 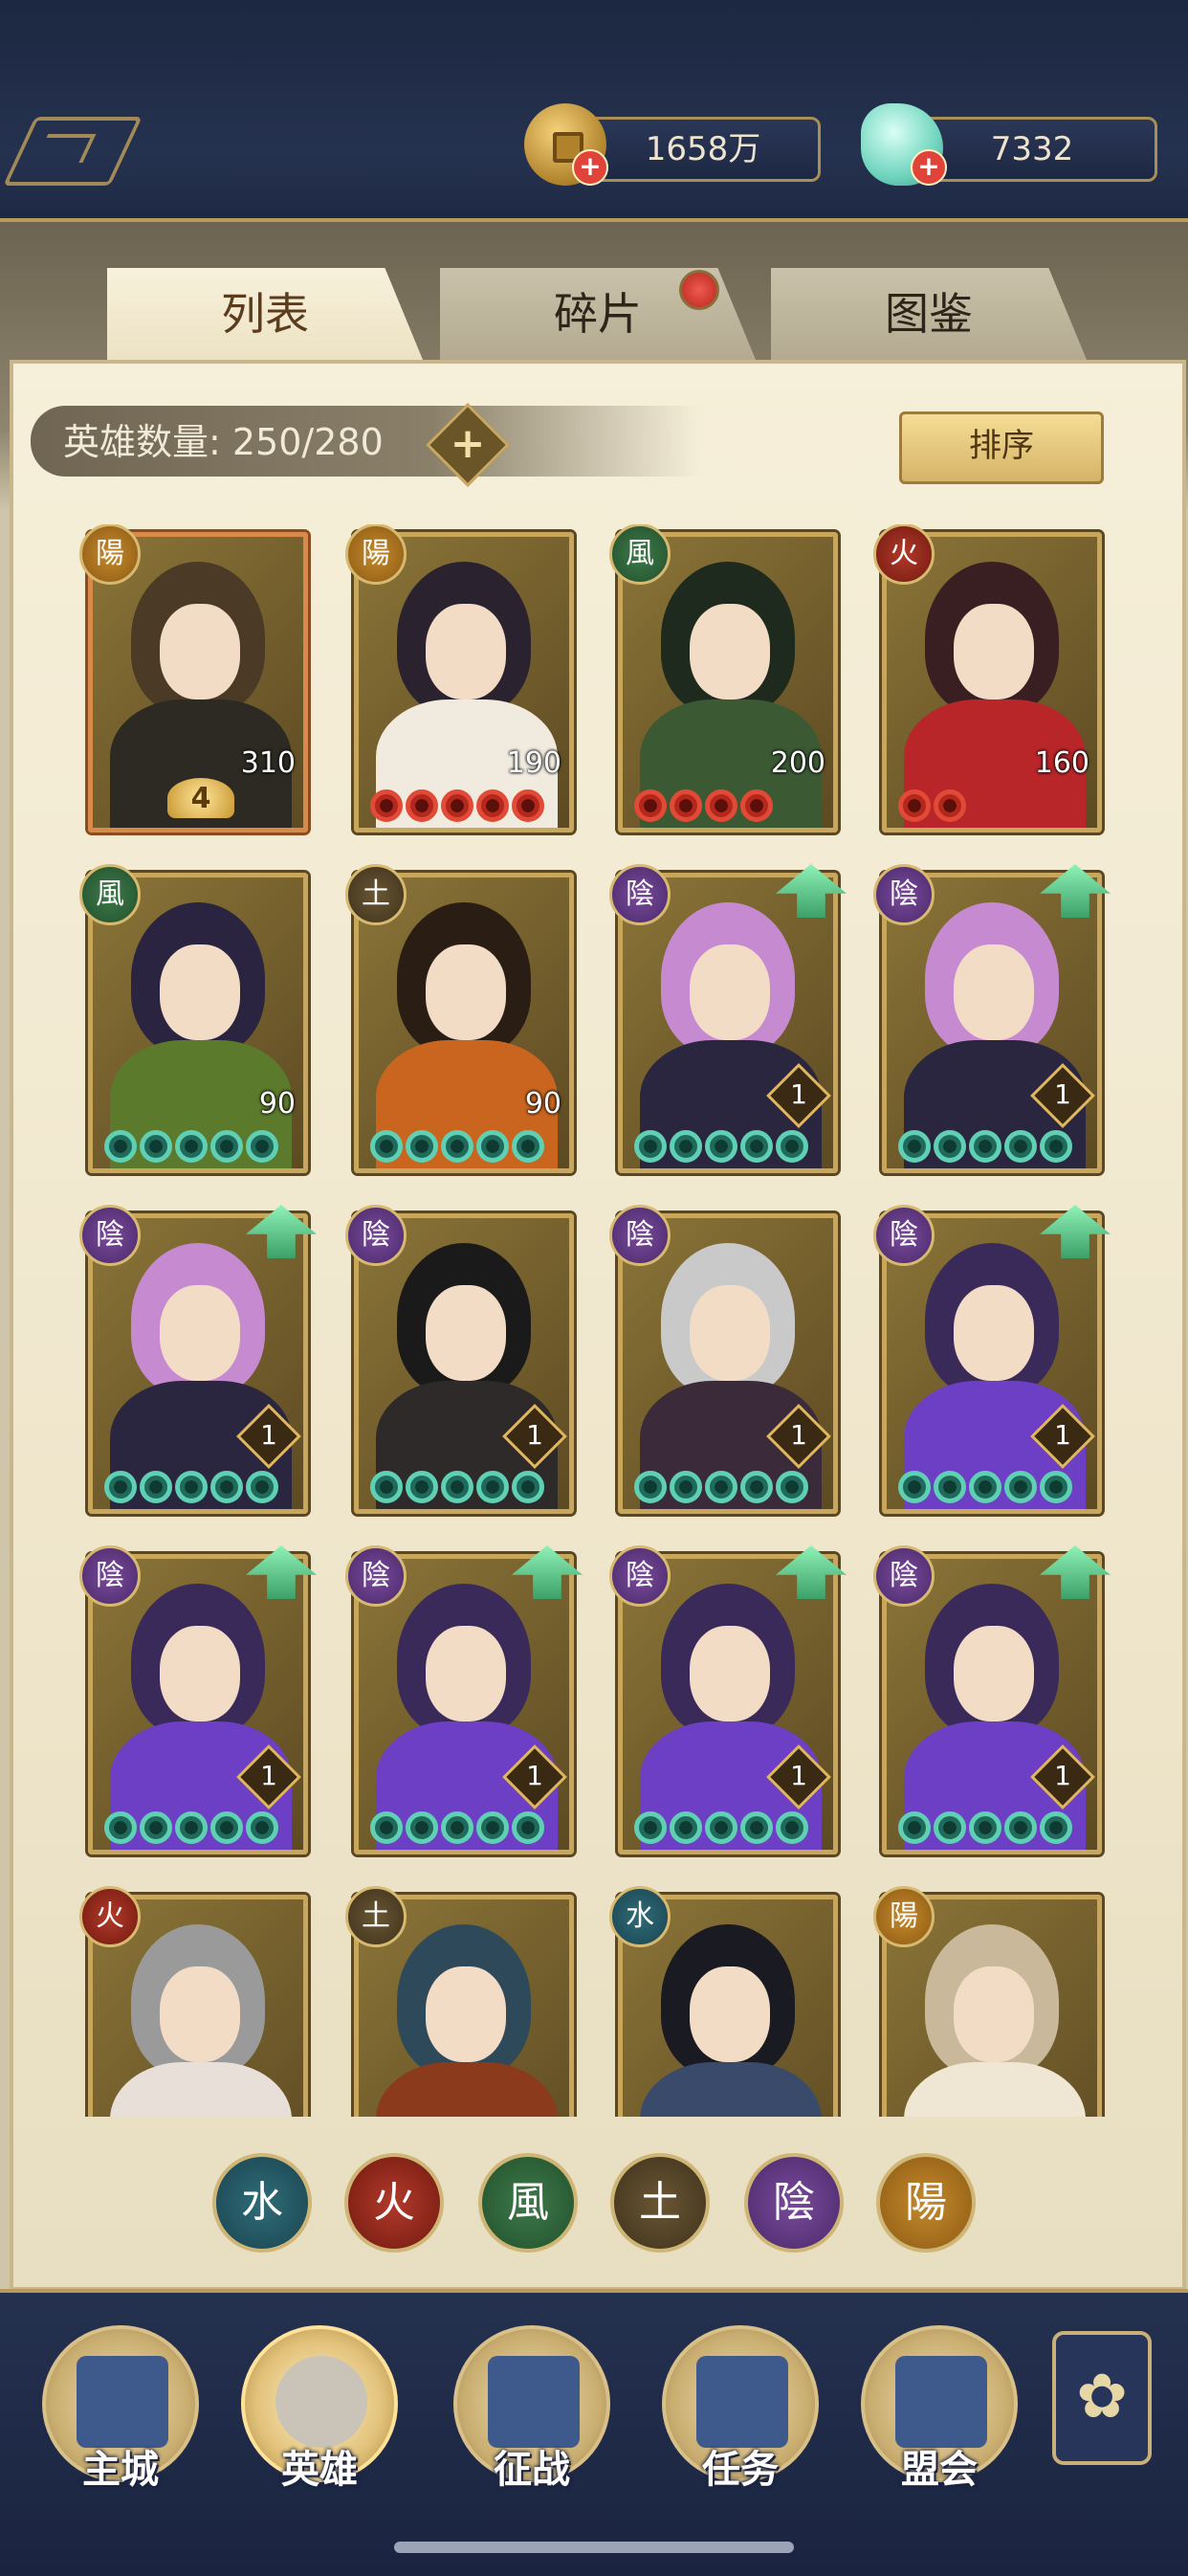 What do you see at coordinates (987, 678) in the screenshot?
I see `hero-card: 160 火` at bounding box center [987, 678].